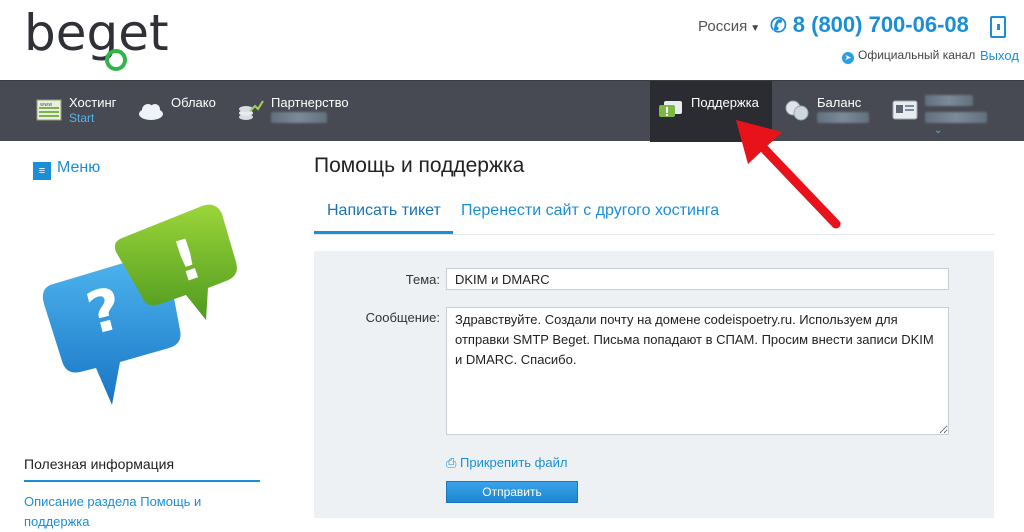 The width and height of the screenshot is (1024, 532). What do you see at coordinates (151, 112) in the screenshot?
I see `cloud-icon` at bounding box center [151, 112].